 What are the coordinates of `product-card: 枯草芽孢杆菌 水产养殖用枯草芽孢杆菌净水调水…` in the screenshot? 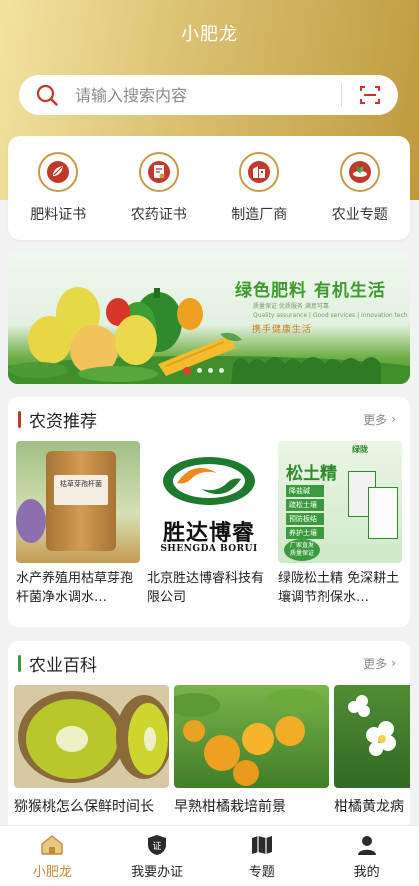 It's located at (78, 524).